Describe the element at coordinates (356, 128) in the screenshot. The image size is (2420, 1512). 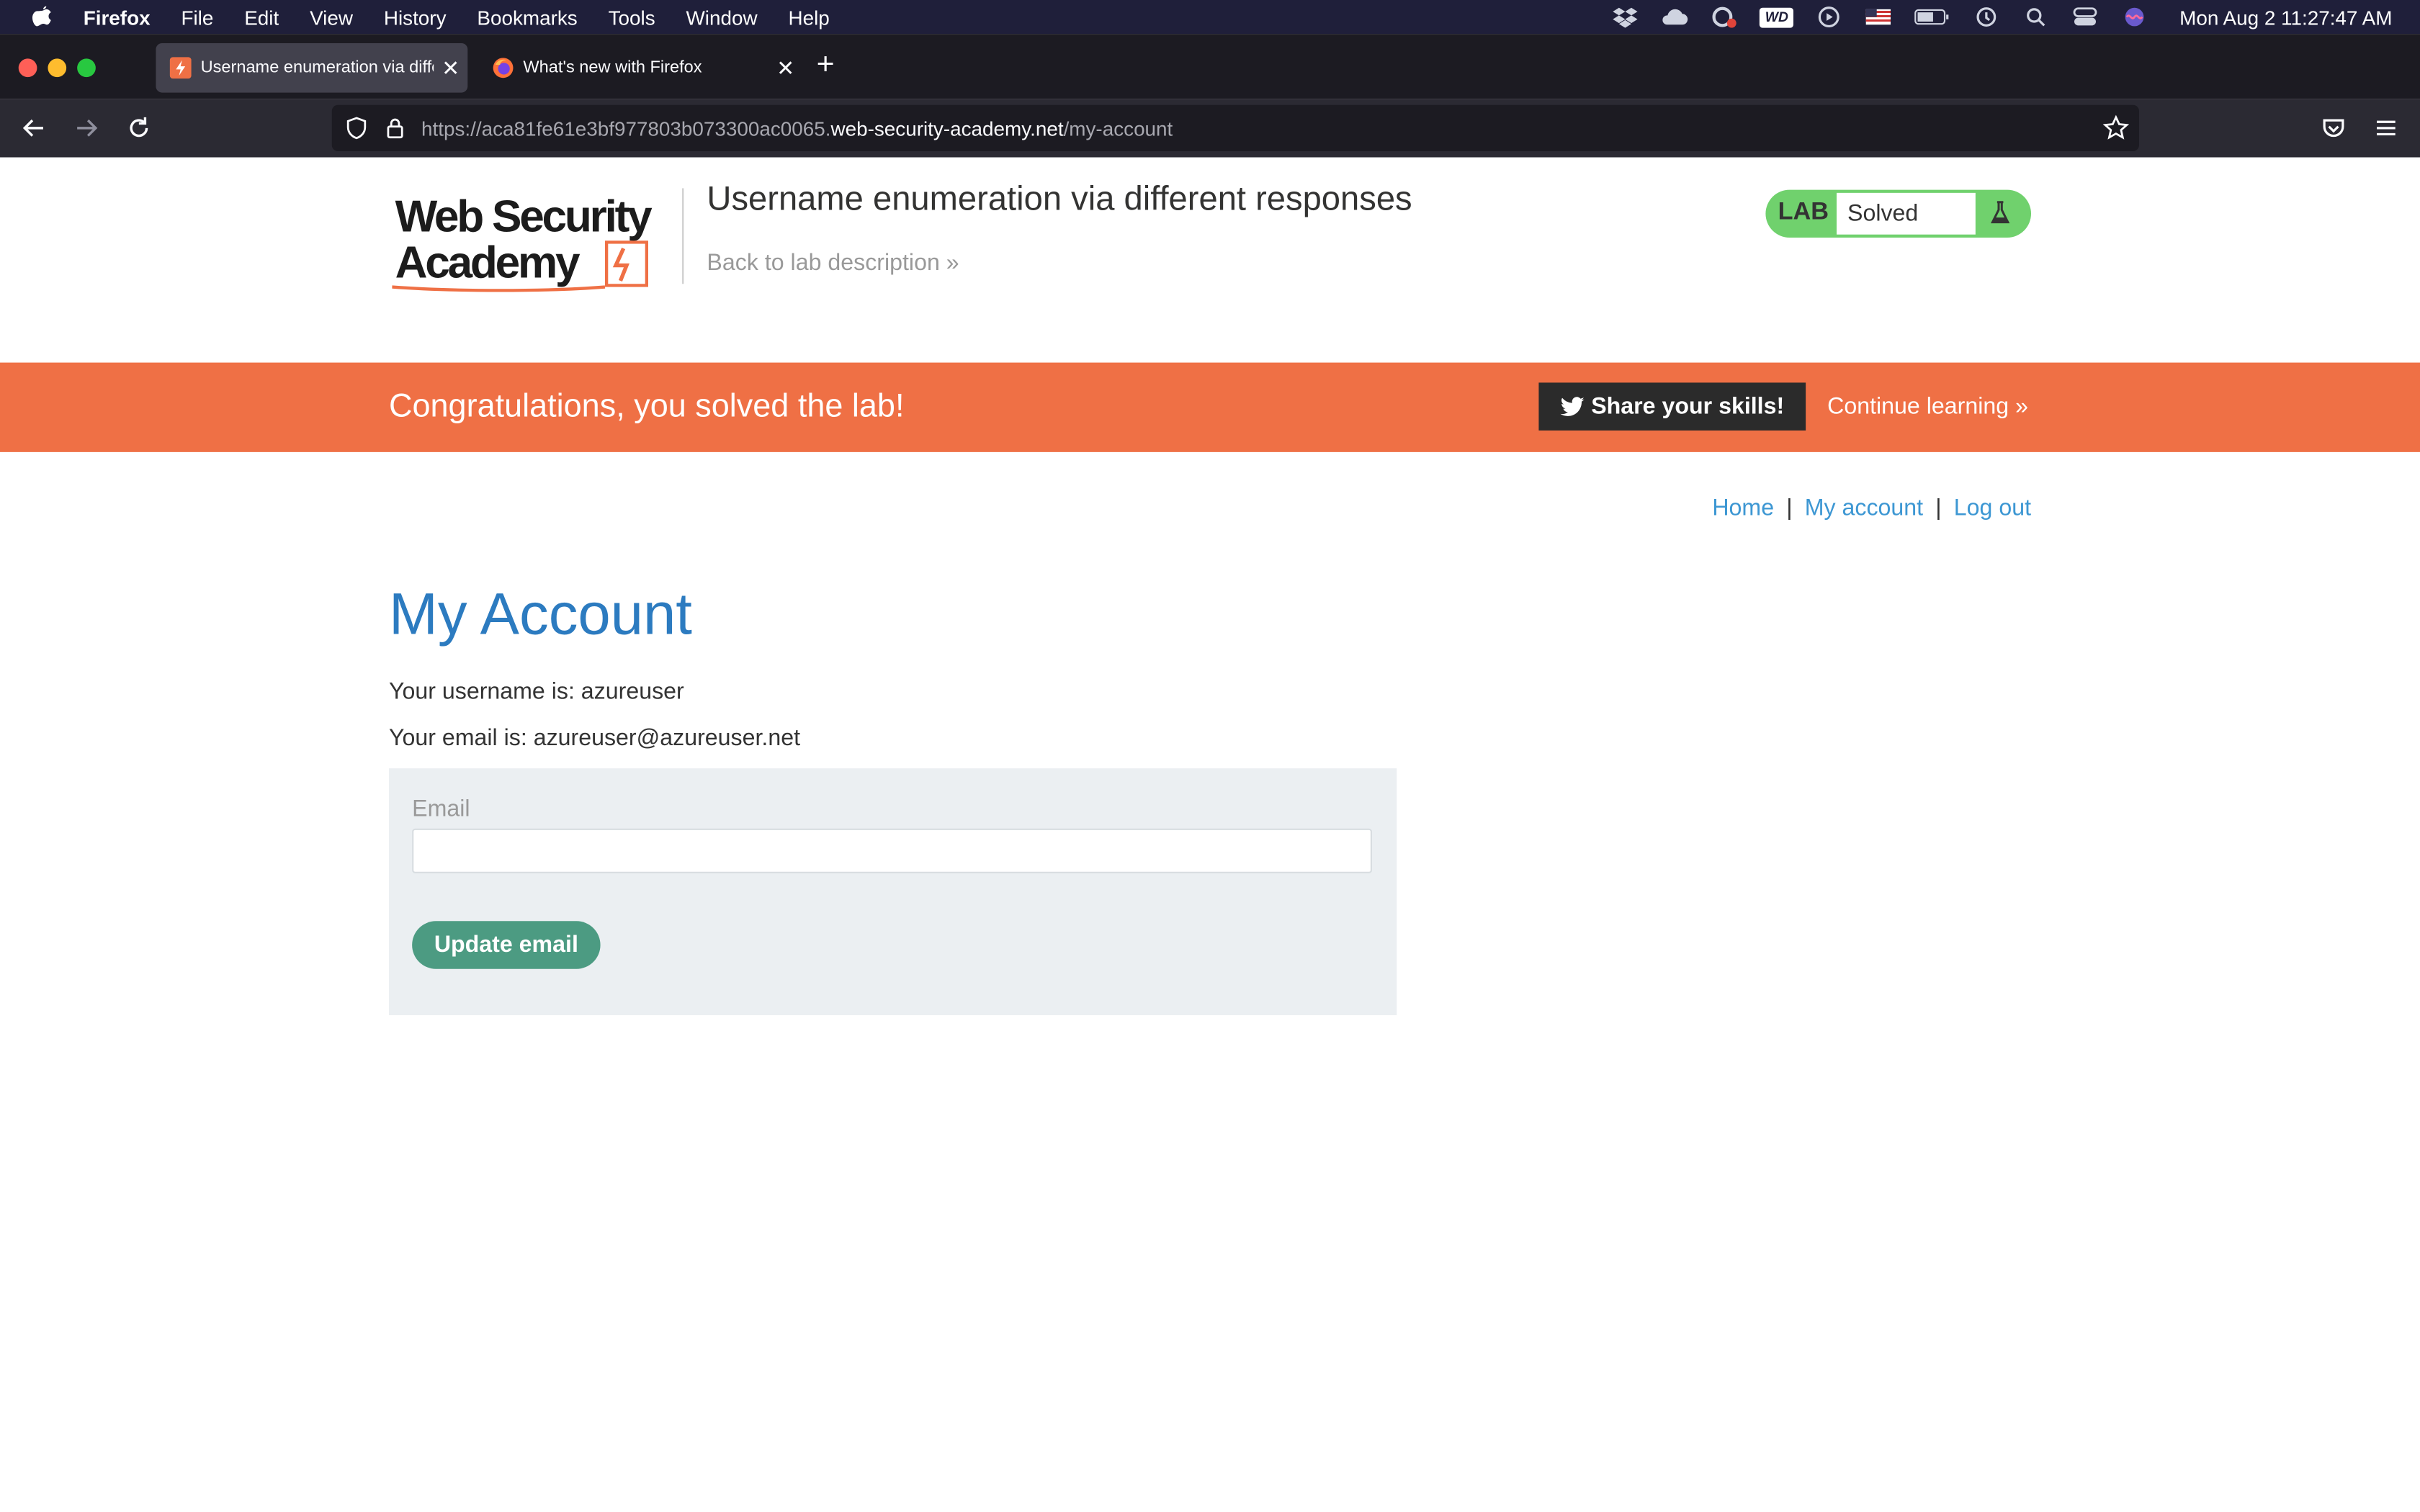
I see `tracking-protection-shield-icon` at that location.